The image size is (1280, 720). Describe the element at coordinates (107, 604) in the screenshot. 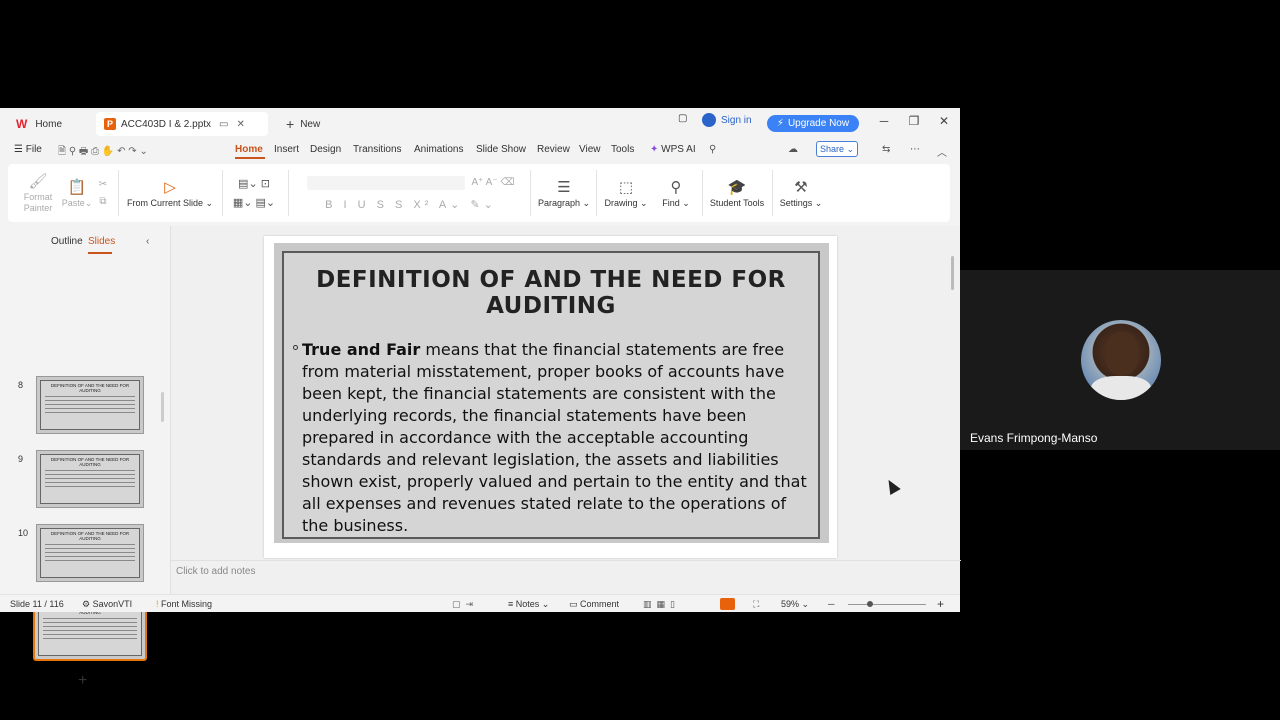

I see `theme-indicator: ⚙ SavonVTI` at that location.